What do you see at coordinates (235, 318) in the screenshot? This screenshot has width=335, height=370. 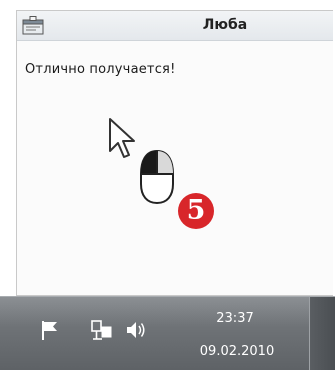 I see `clock-time: 23:37` at bounding box center [235, 318].